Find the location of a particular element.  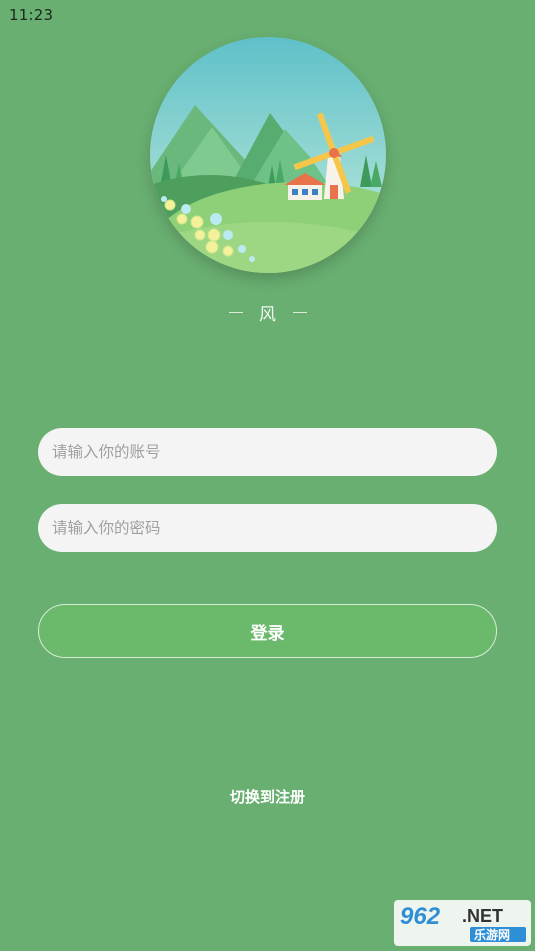

watermark-image: 962 .NET 乐游网 is located at coordinates (462, 923).